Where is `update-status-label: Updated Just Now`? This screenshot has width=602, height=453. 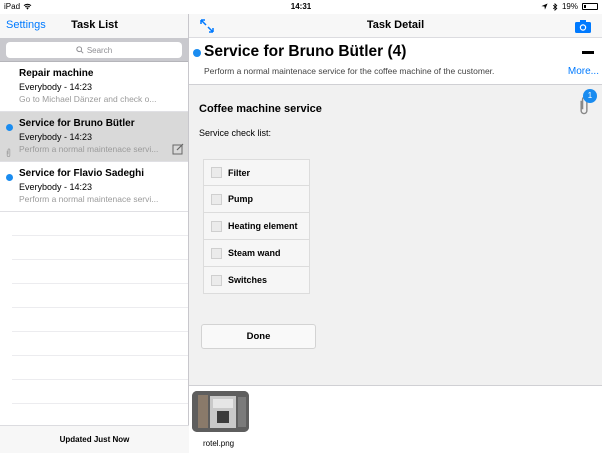 update-status-label: Updated Just Now is located at coordinates (94, 439).